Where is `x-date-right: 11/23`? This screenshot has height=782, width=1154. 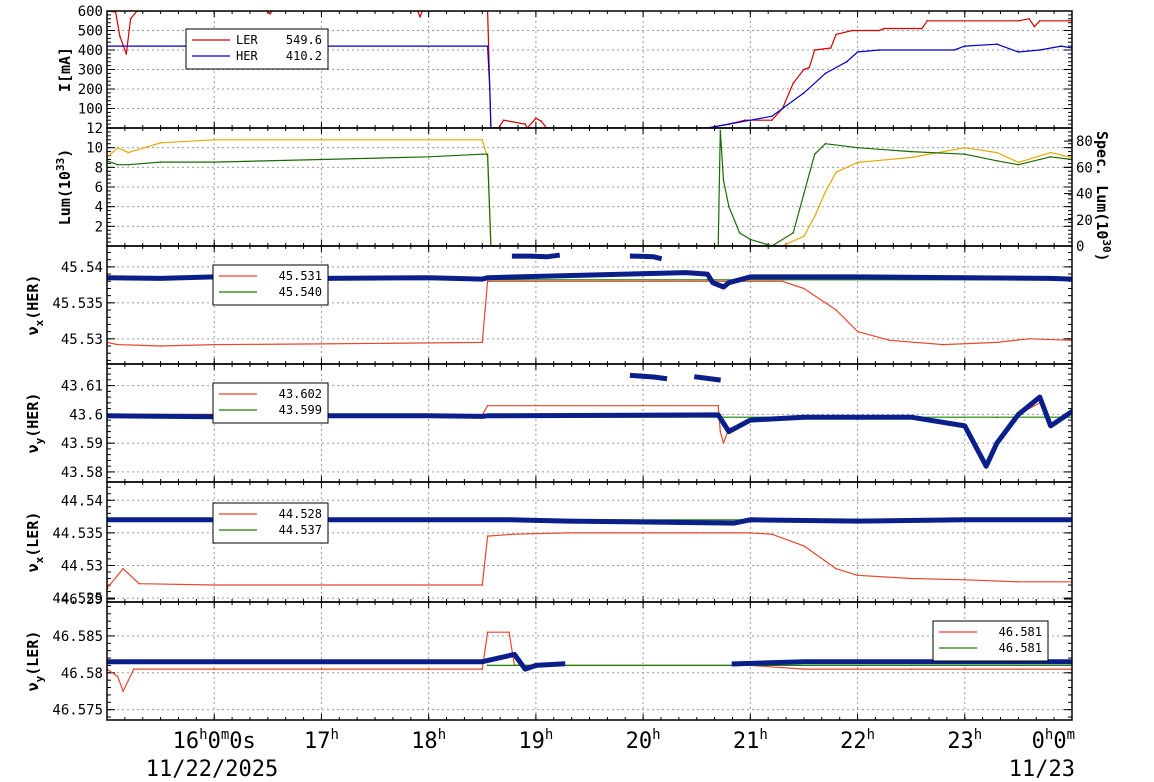
x-date-right: 11/23 is located at coordinates (1042, 769).